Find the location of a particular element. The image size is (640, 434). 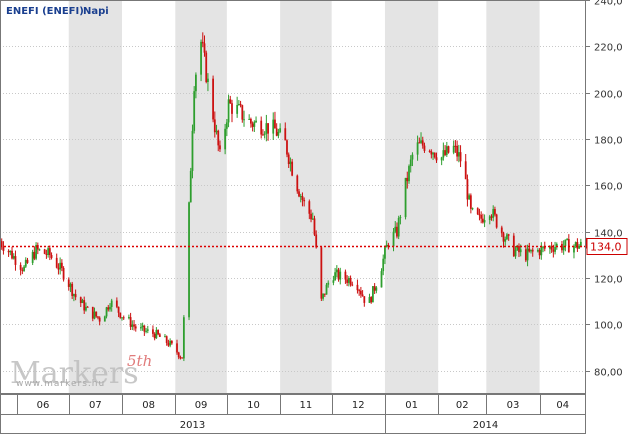

watermark-edition: 5th is located at coordinates (139, 361).